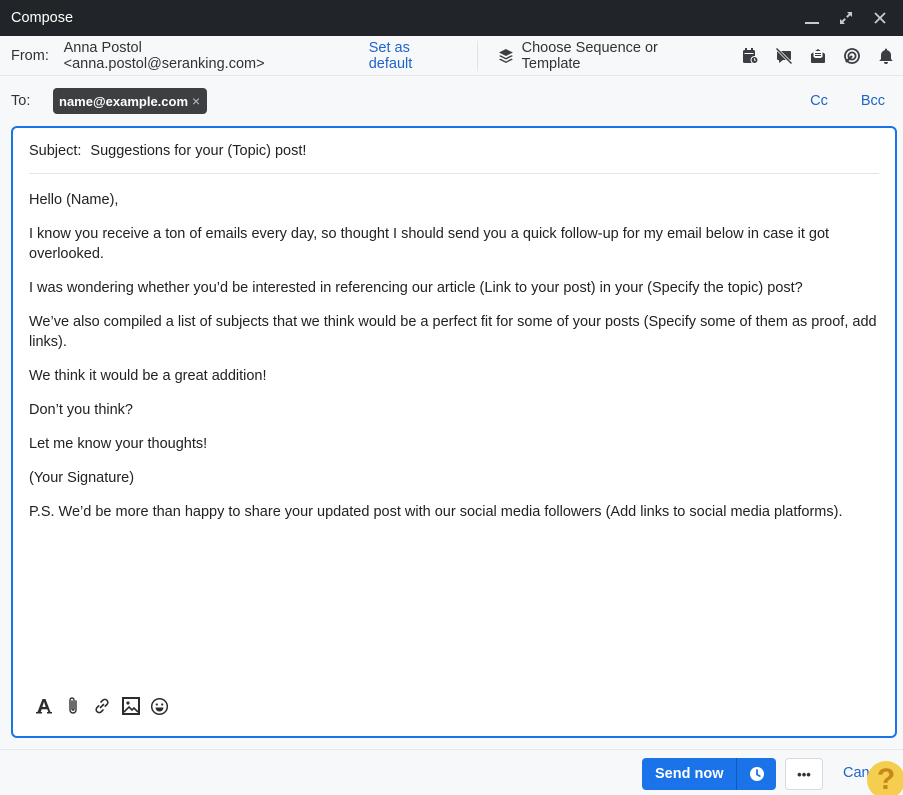 The height and width of the screenshot is (795, 903). I want to click on attachment-icon, so click(72, 705).